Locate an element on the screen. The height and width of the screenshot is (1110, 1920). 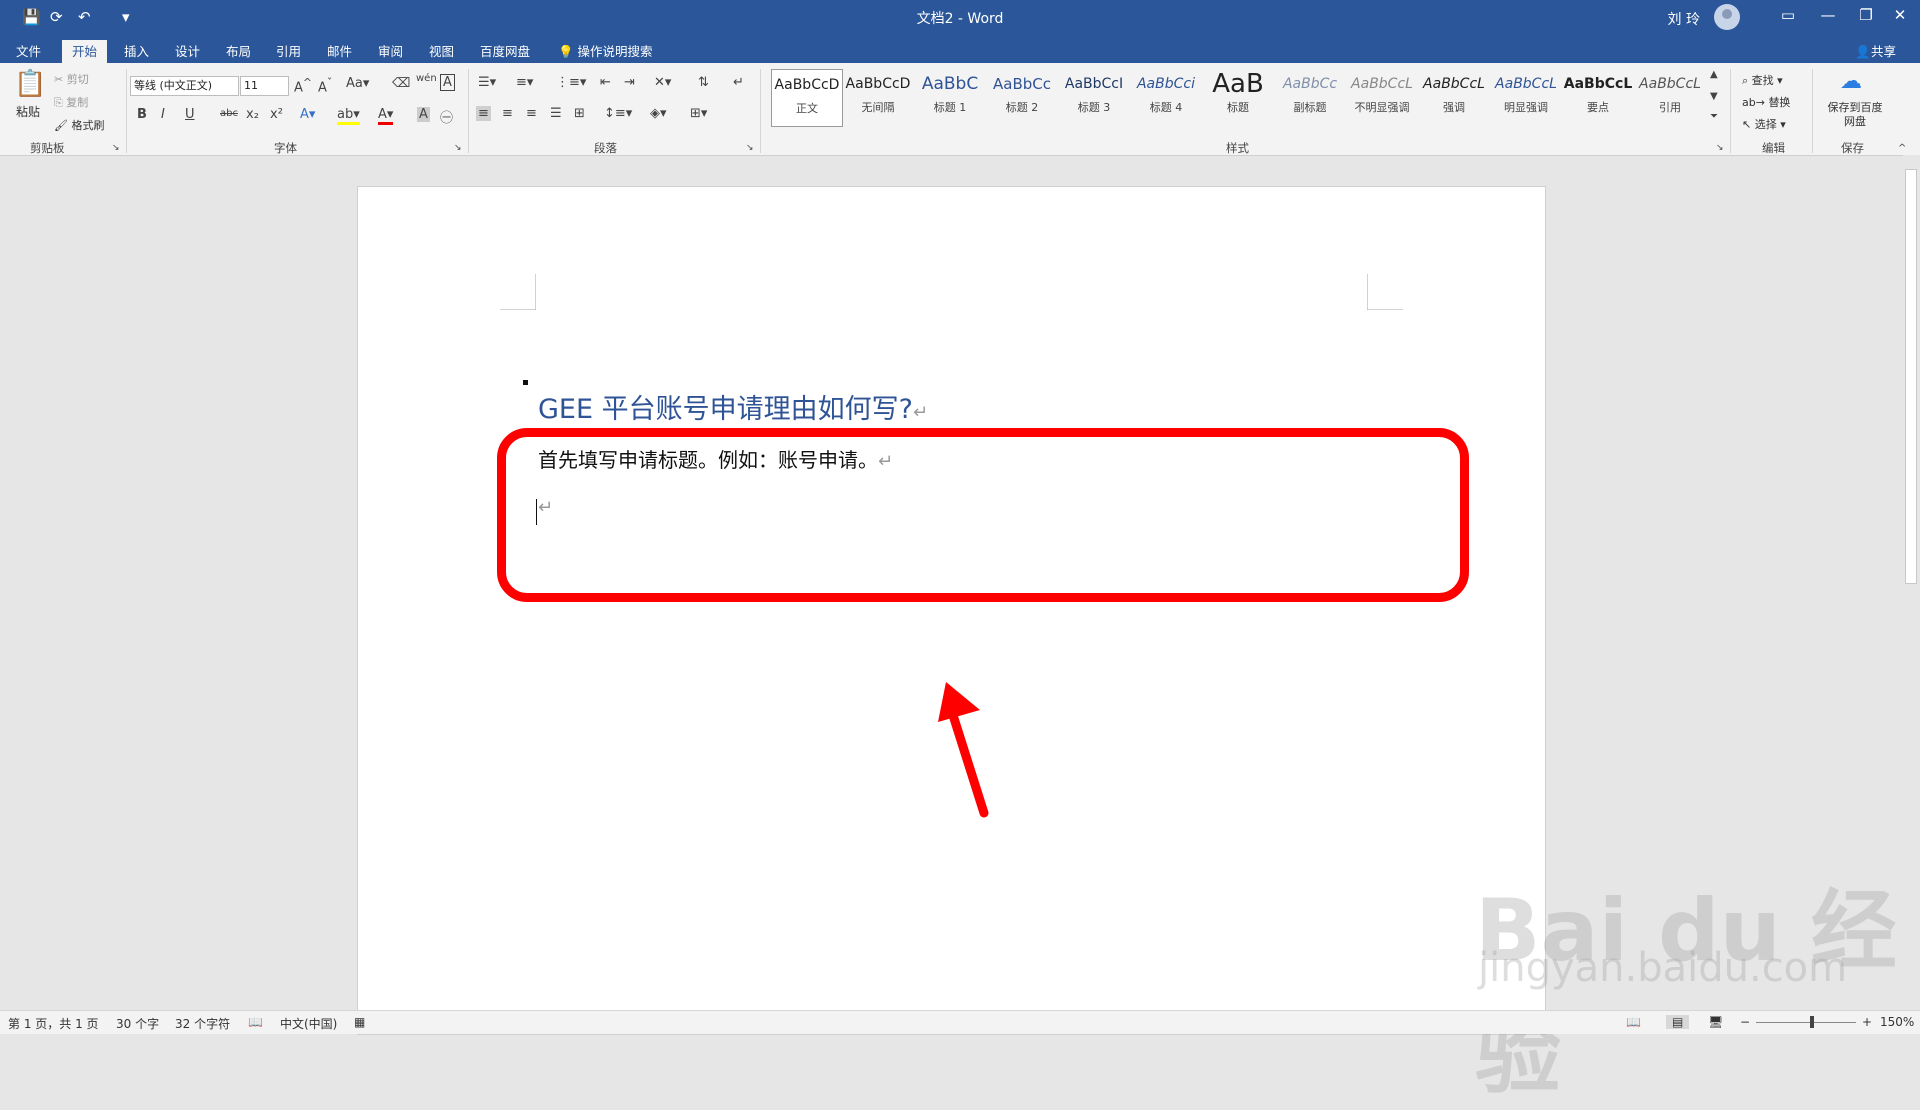
language-status: 中文(中国) is located at coordinates (308, 1023).